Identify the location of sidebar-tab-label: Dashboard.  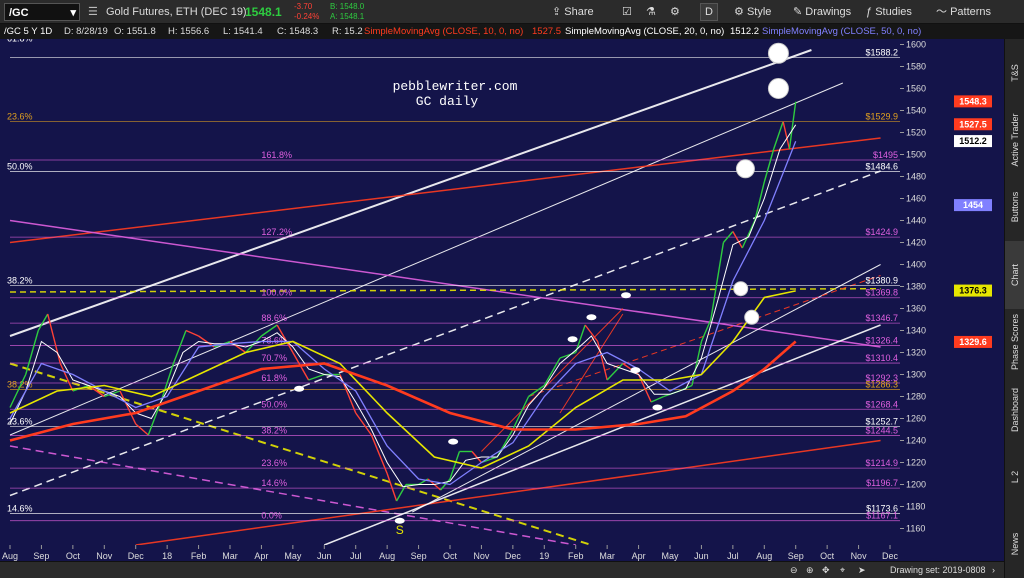
(1015, 409).